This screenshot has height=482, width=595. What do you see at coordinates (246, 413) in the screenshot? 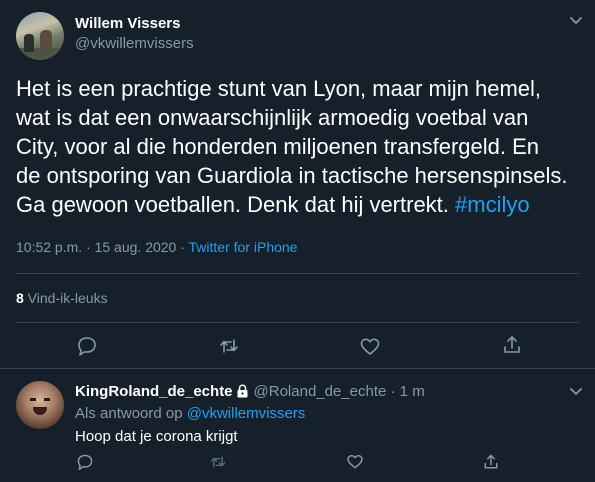
I see `replying-to-handle: @vkwillemvissers` at bounding box center [246, 413].